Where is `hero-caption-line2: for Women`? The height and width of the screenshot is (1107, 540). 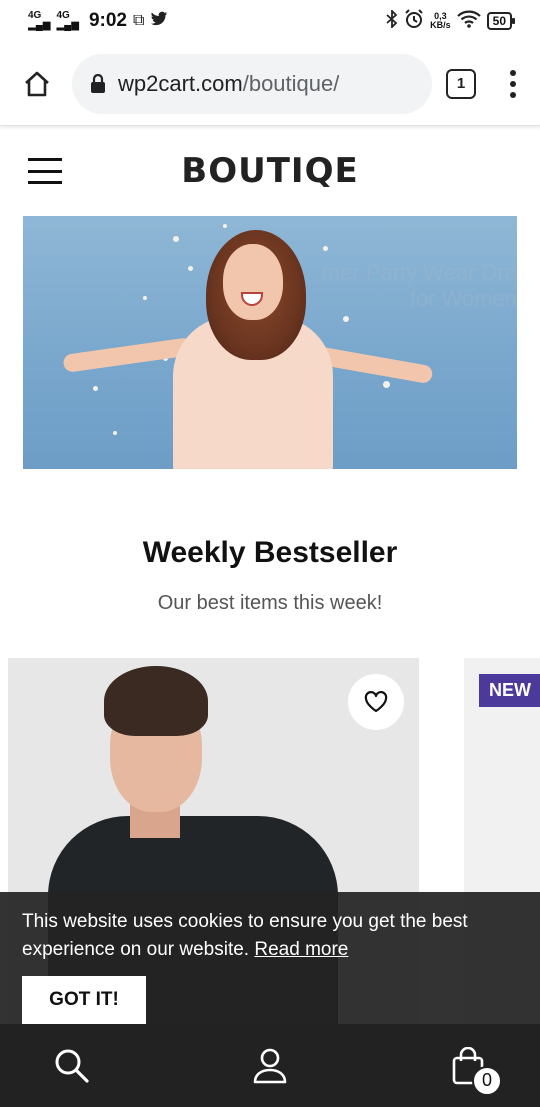
hero-caption-line2: for Women is located at coordinates (463, 298).